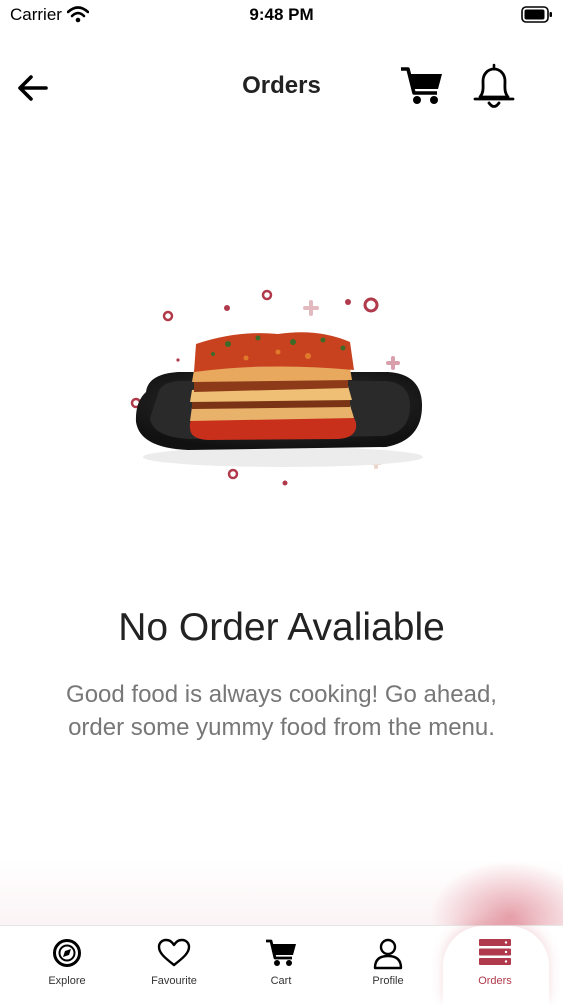  Describe the element at coordinates (67, 953) in the screenshot. I see `compass-icon` at that location.